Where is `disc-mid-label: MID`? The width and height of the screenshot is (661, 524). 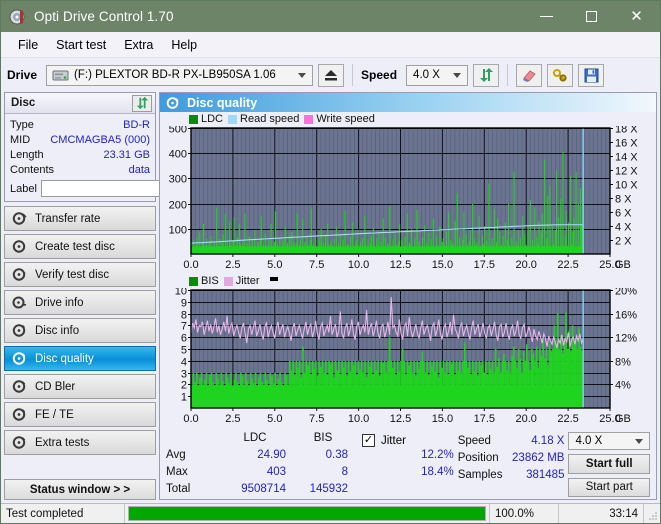 disc-mid-label: MID is located at coordinates (20, 139).